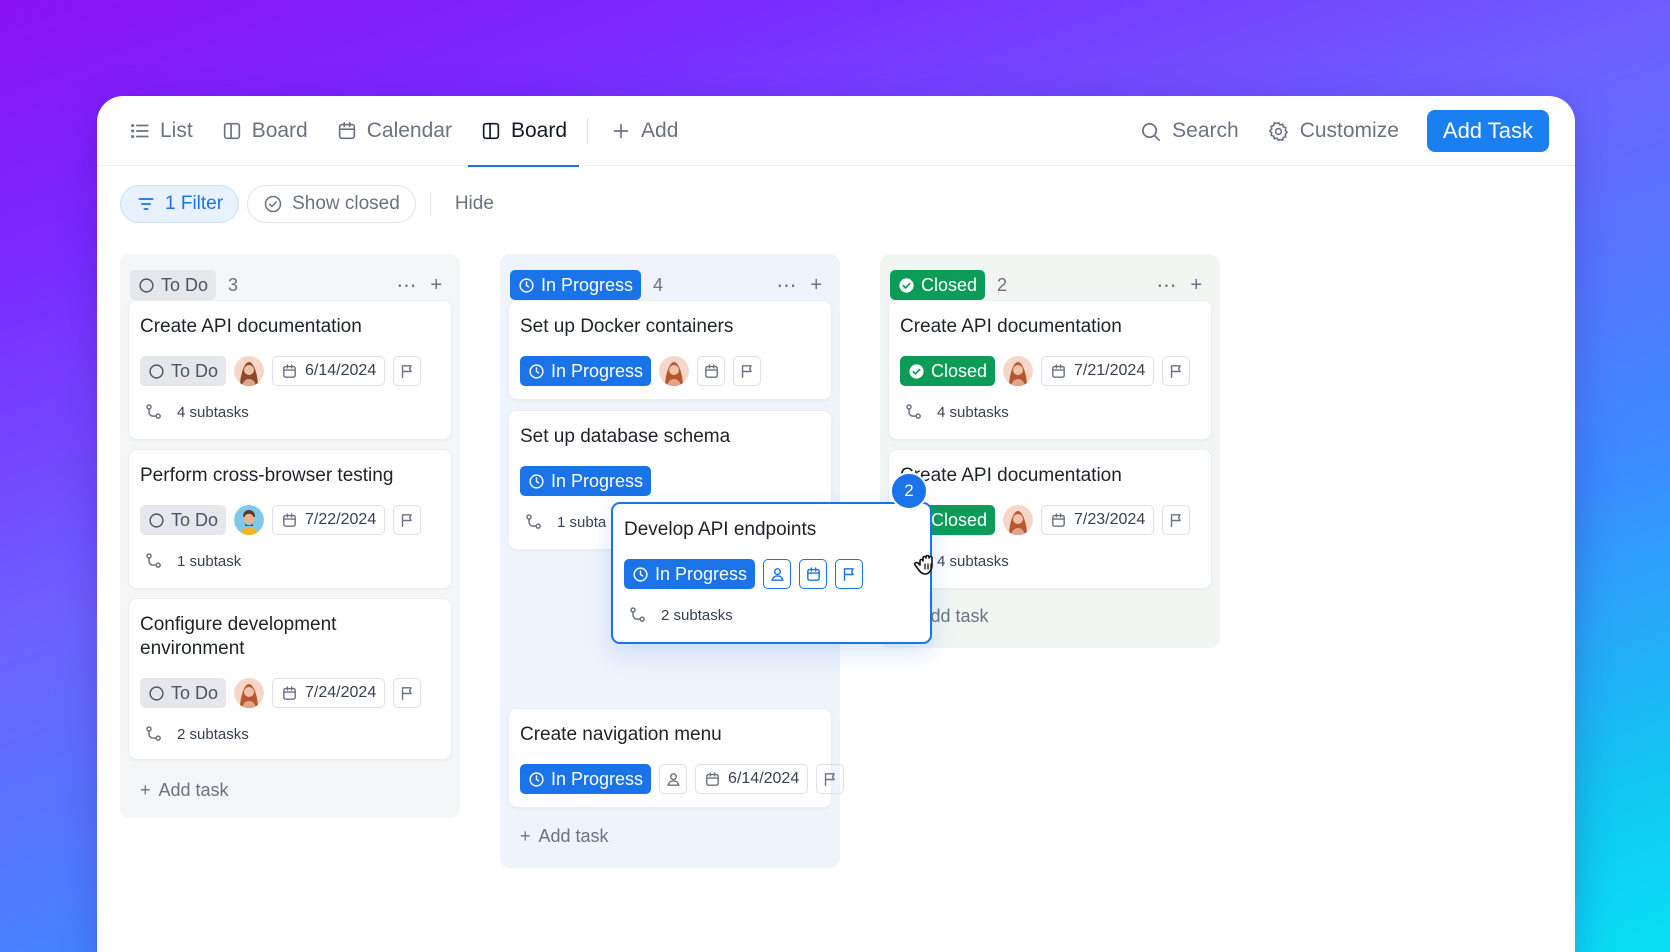 This screenshot has width=1670, height=952. Describe the element at coordinates (959, 370) in the screenshot. I see `status-label: Closed` at that location.